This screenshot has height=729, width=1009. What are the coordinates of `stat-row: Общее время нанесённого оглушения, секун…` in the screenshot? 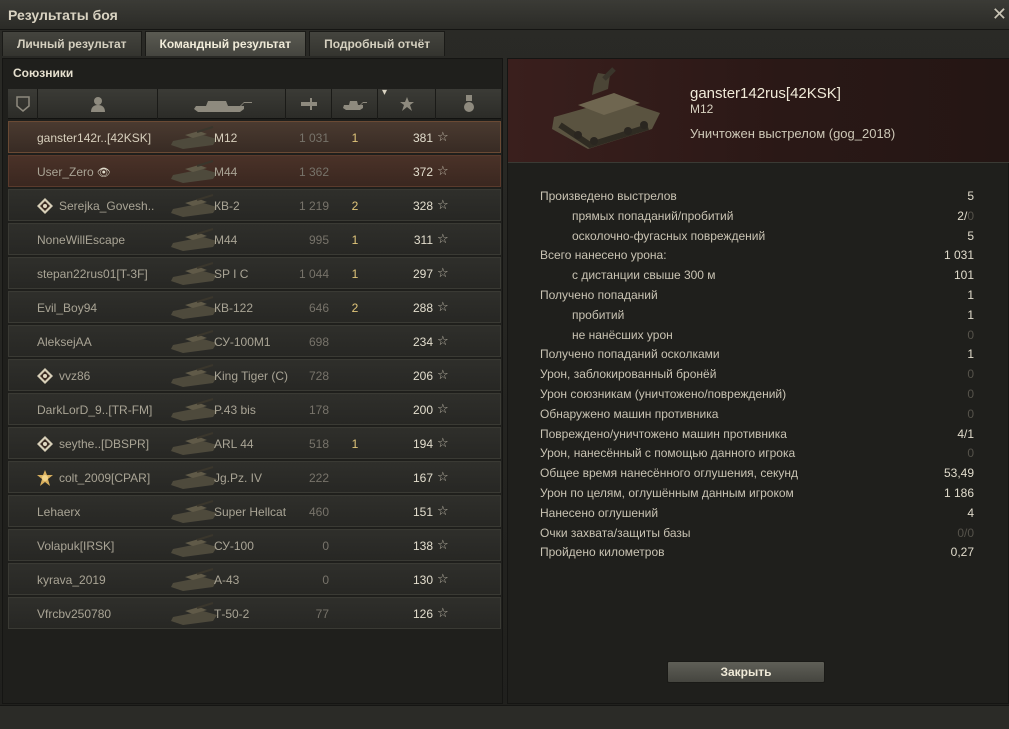 It's located at (757, 474).